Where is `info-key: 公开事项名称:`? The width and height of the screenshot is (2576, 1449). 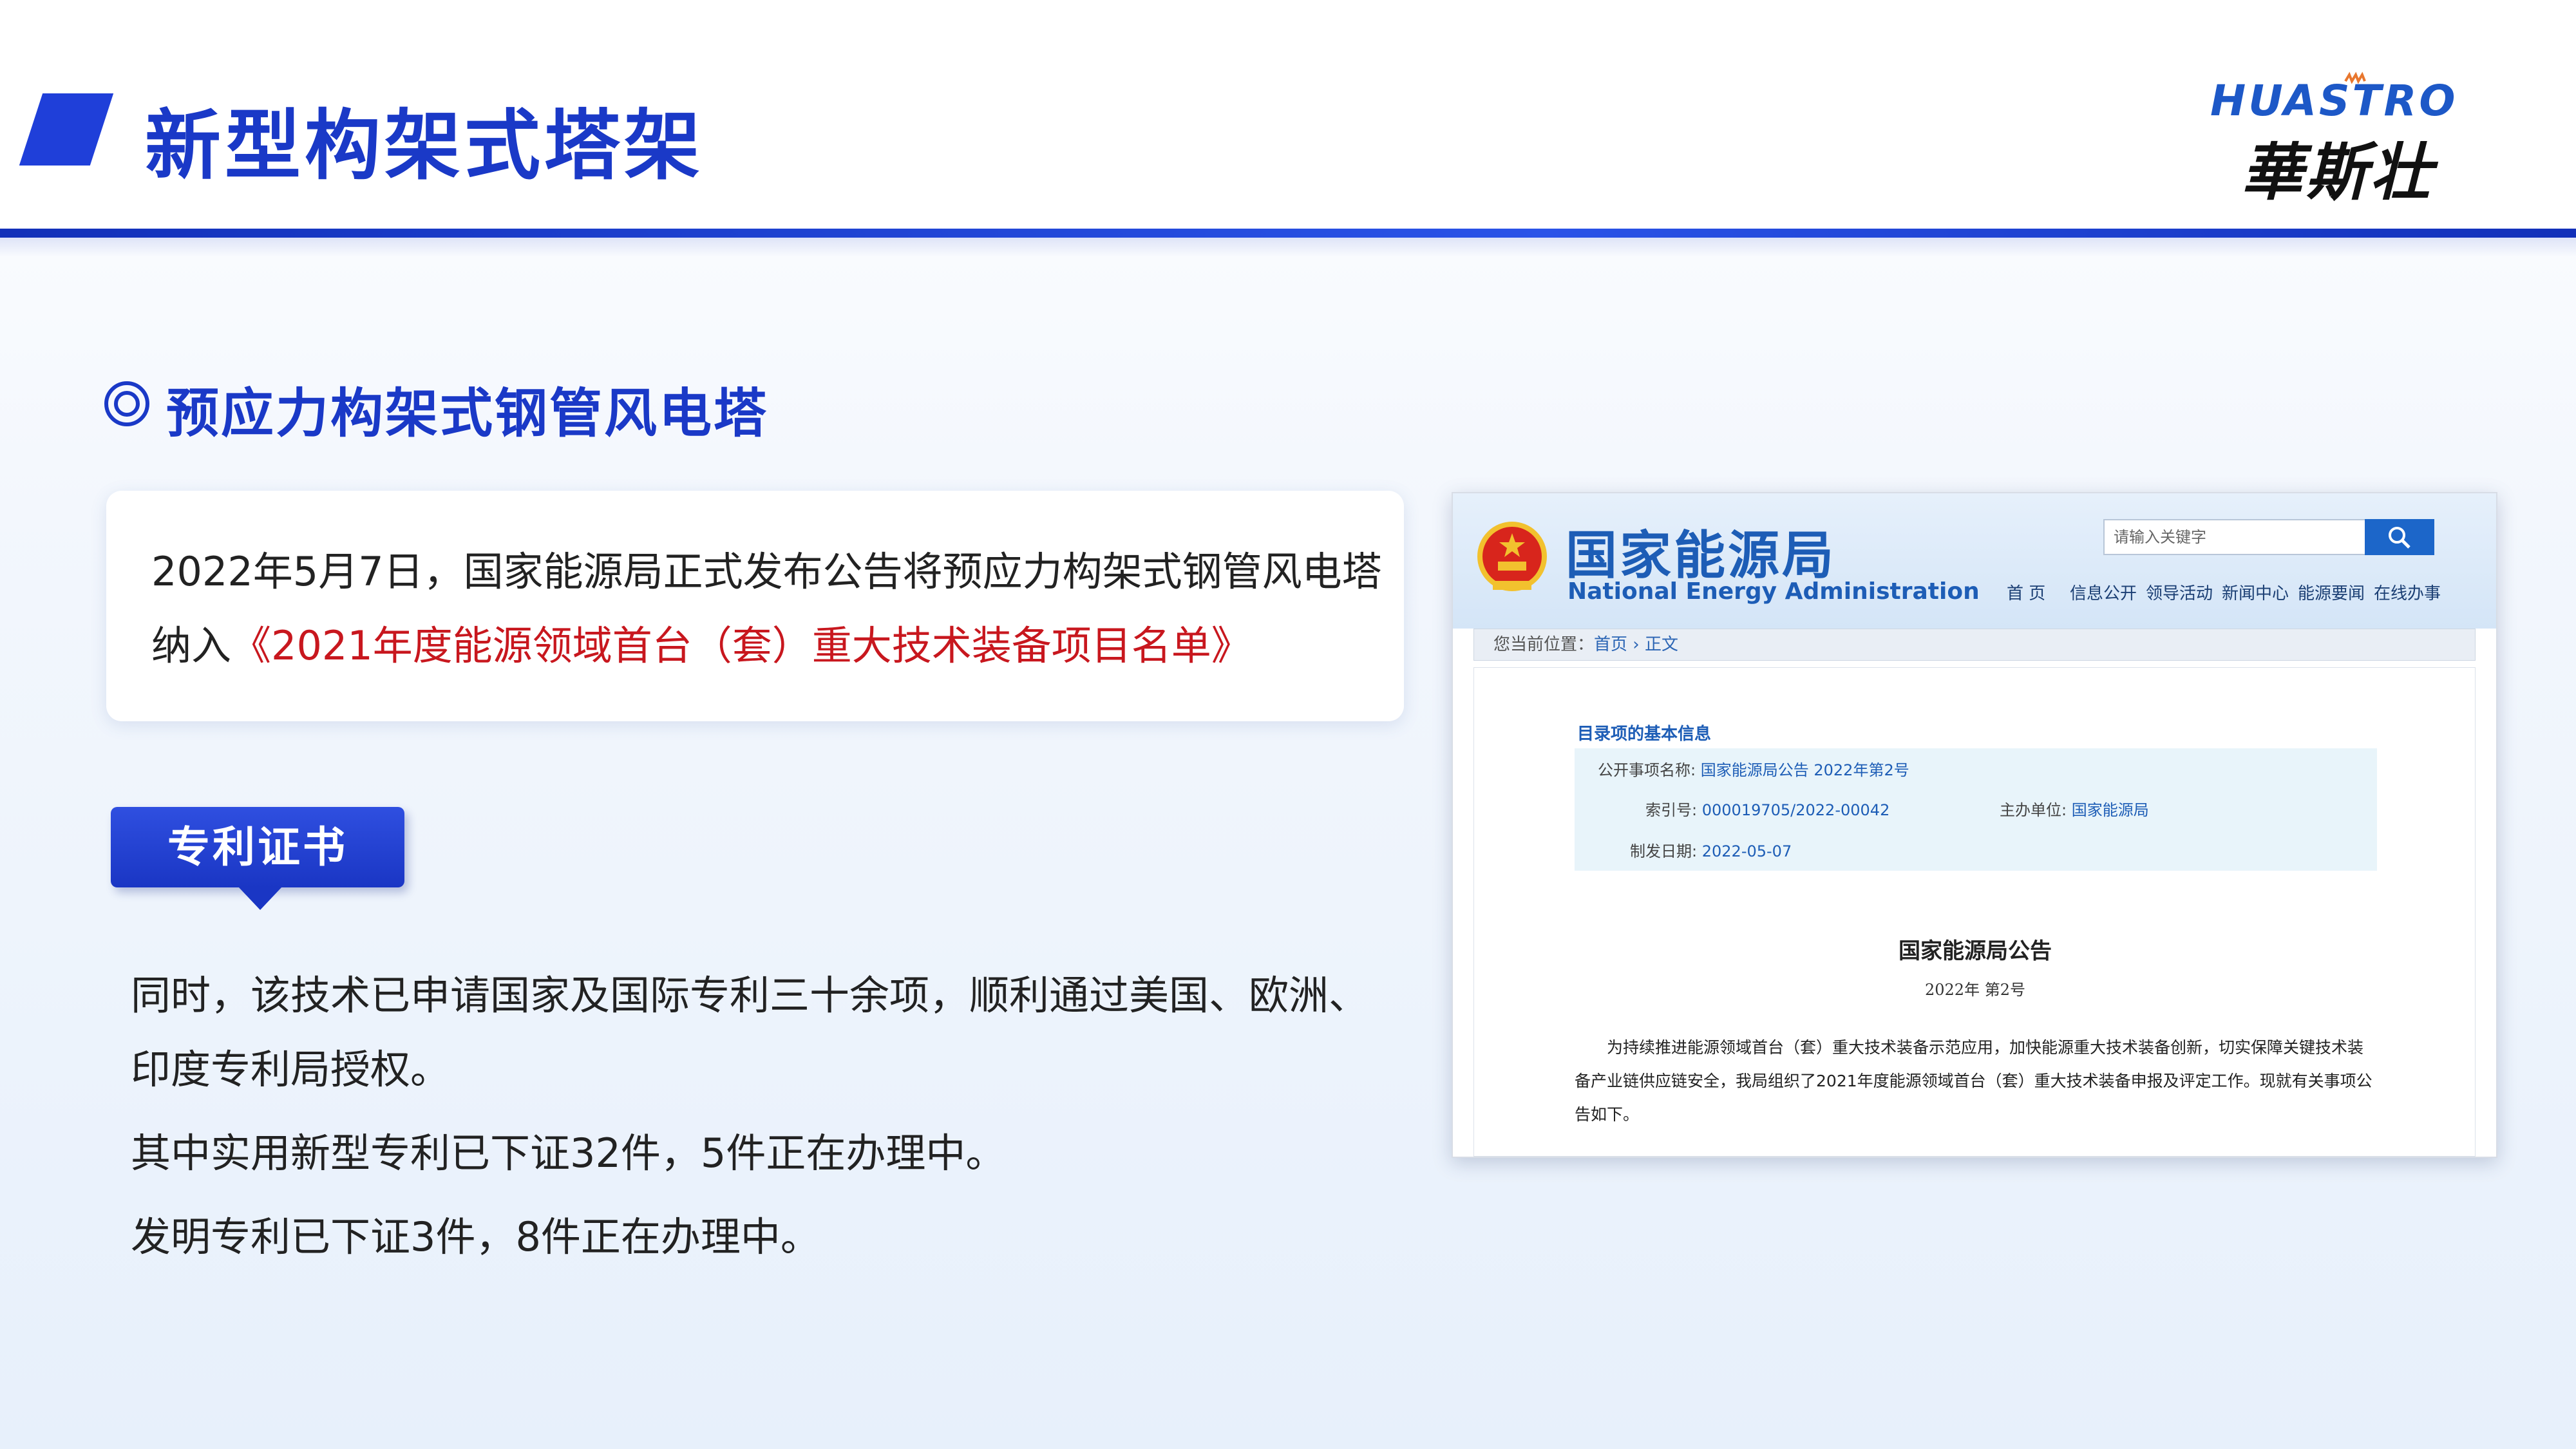 info-key: 公开事项名称: is located at coordinates (1647, 770).